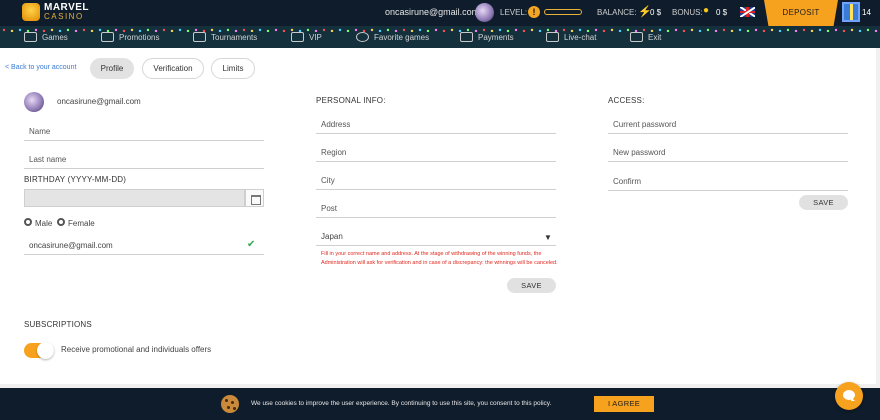 The height and width of the screenshot is (420, 880). What do you see at coordinates (722, 12) in the screenshot?
I see `bonus-value: 0 $` at bounding box center [722, 12].